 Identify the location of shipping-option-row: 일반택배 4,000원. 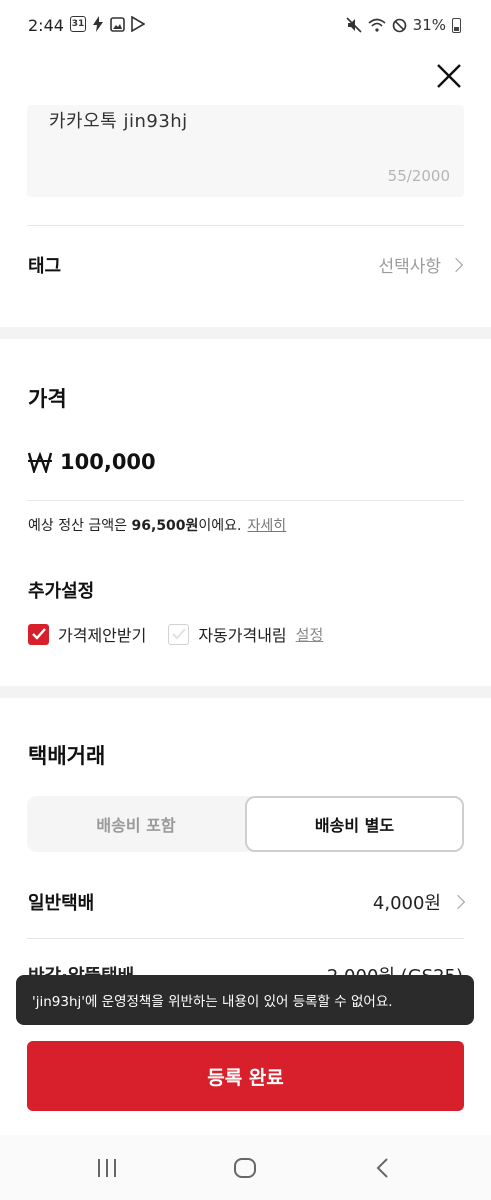
(247, 902).